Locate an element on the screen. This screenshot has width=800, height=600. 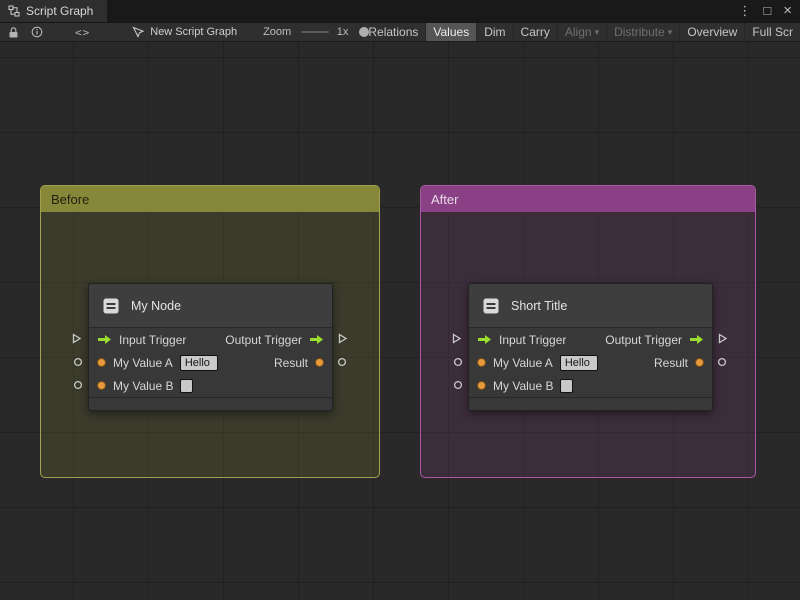
maximize-icon: □ is located at coordinates (767, 11).